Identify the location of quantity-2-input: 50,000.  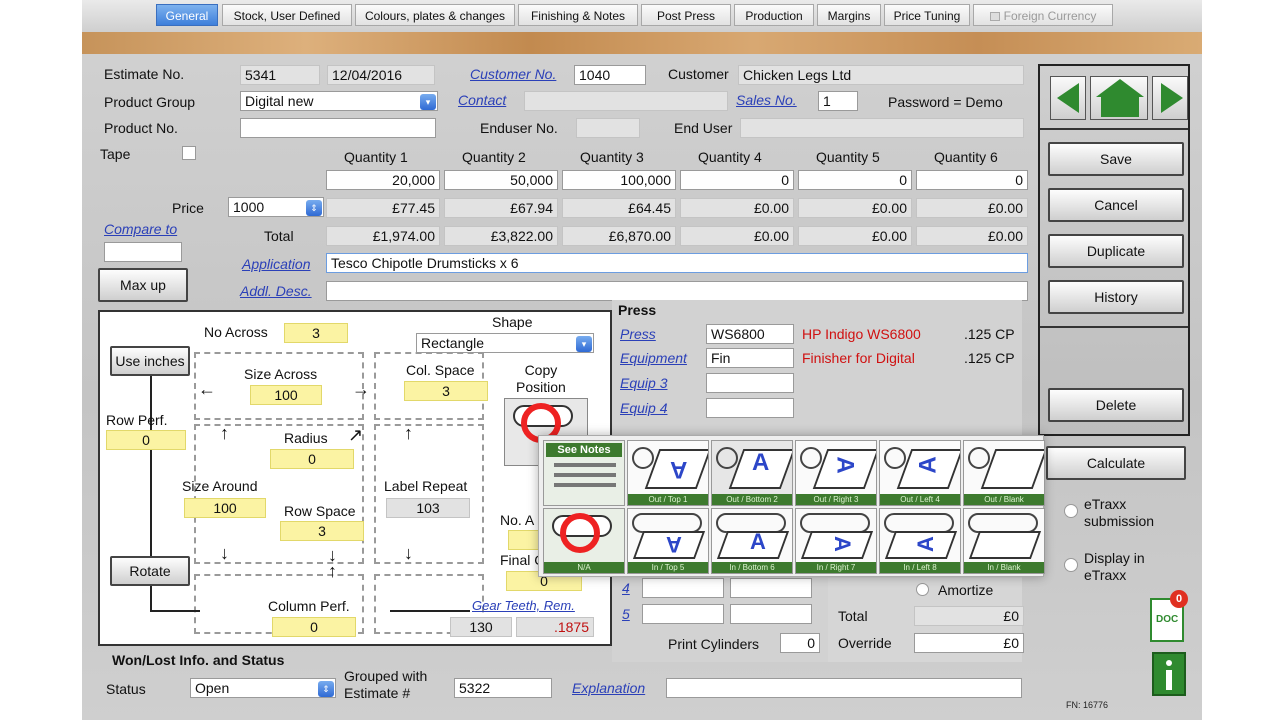
(501, 180).